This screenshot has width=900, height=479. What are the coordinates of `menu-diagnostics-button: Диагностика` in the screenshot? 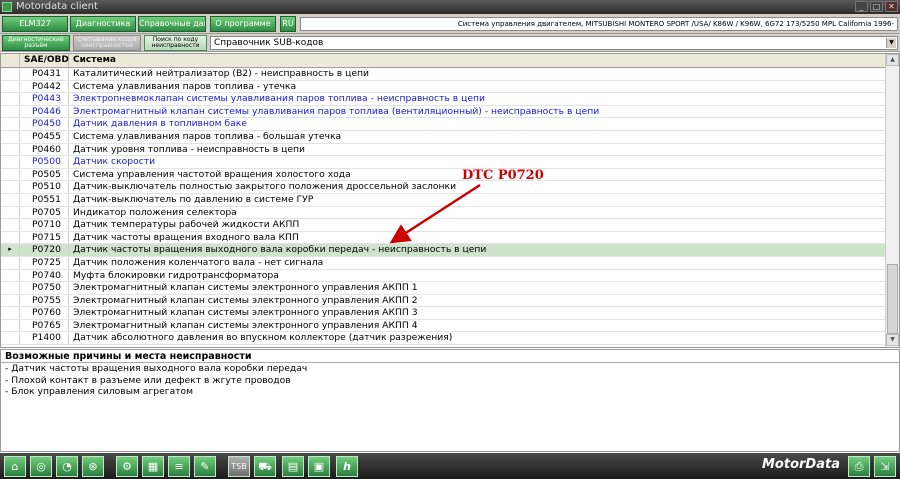 It's located at (103, 24).